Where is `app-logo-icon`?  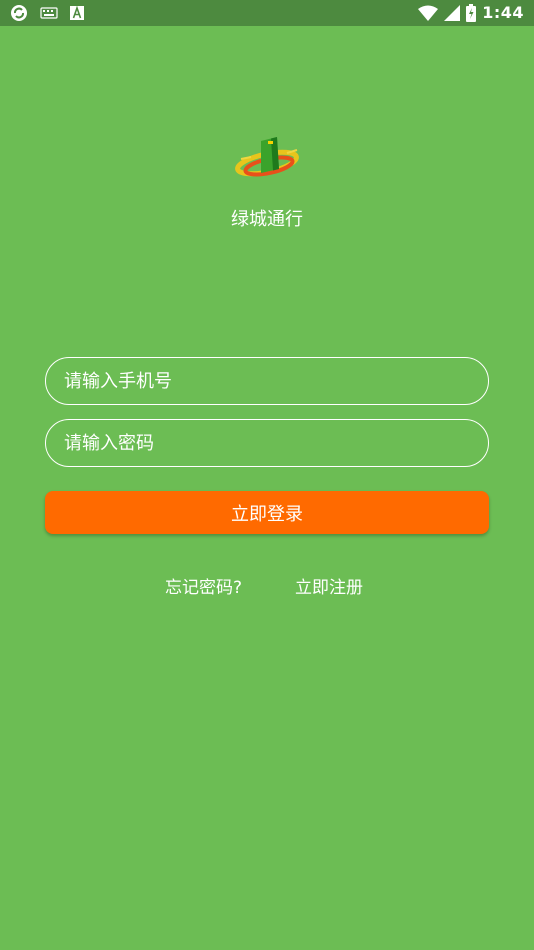 app-logo-icon is located at coordinates (267, 157).